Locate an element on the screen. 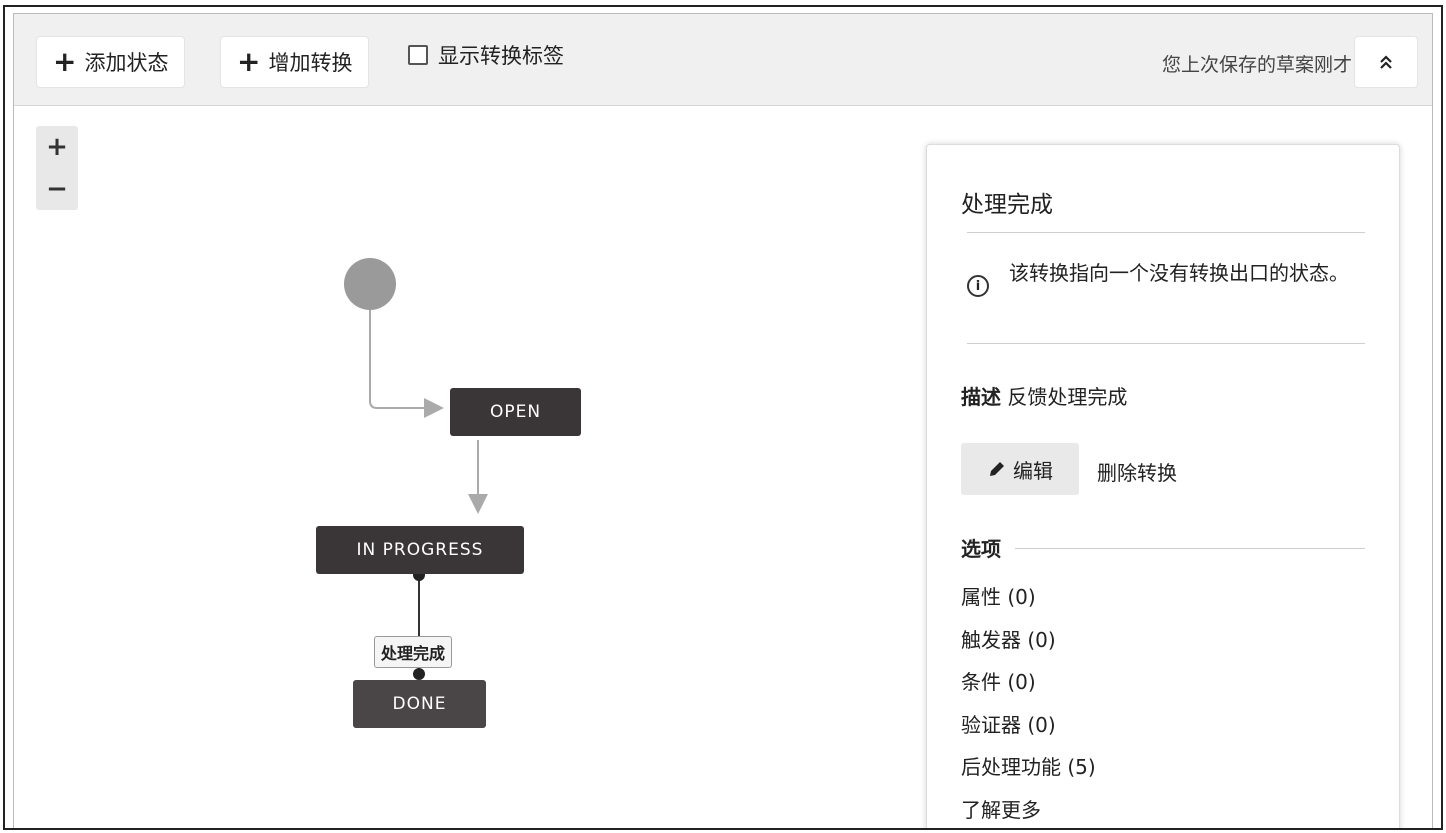  description-value: 反馈处理完成 is located at coordinates (1067, 397).